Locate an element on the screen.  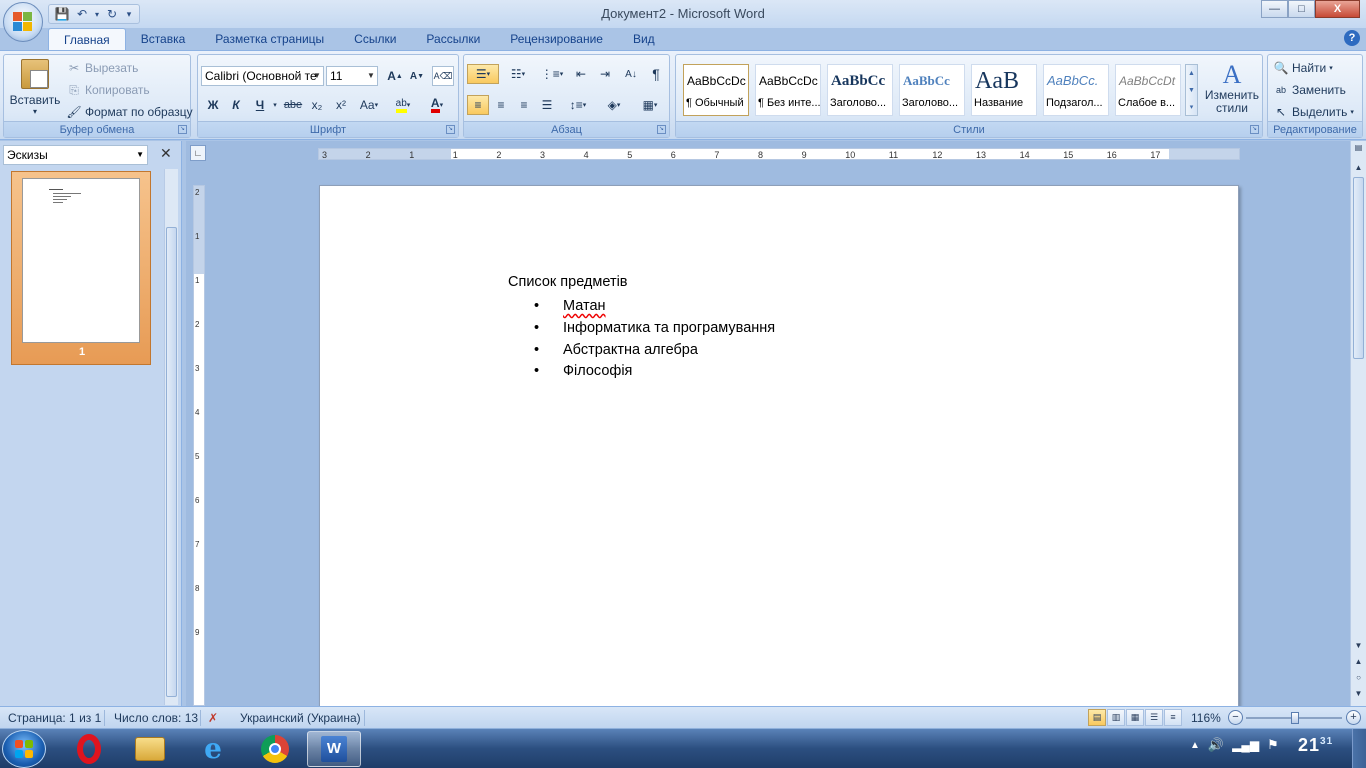
styles-gallery-scroll: ▲ ▼ ▾ is located at coordinates (1191, 90).